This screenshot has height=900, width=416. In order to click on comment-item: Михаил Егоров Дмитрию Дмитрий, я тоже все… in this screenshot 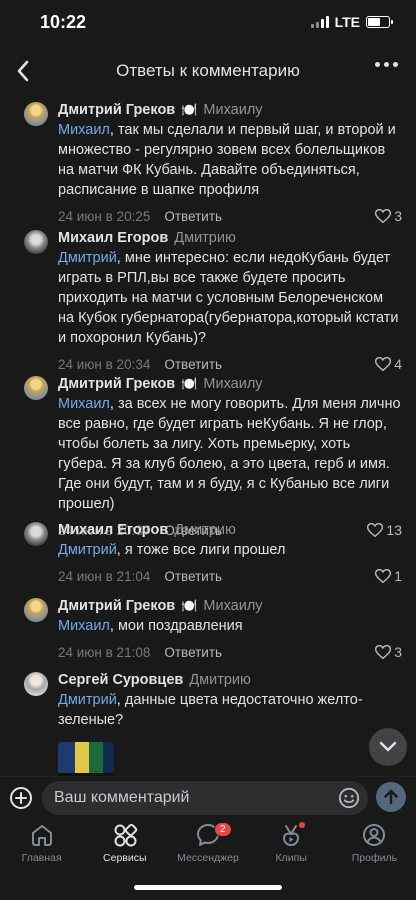, I will do `click(208, 553)`.